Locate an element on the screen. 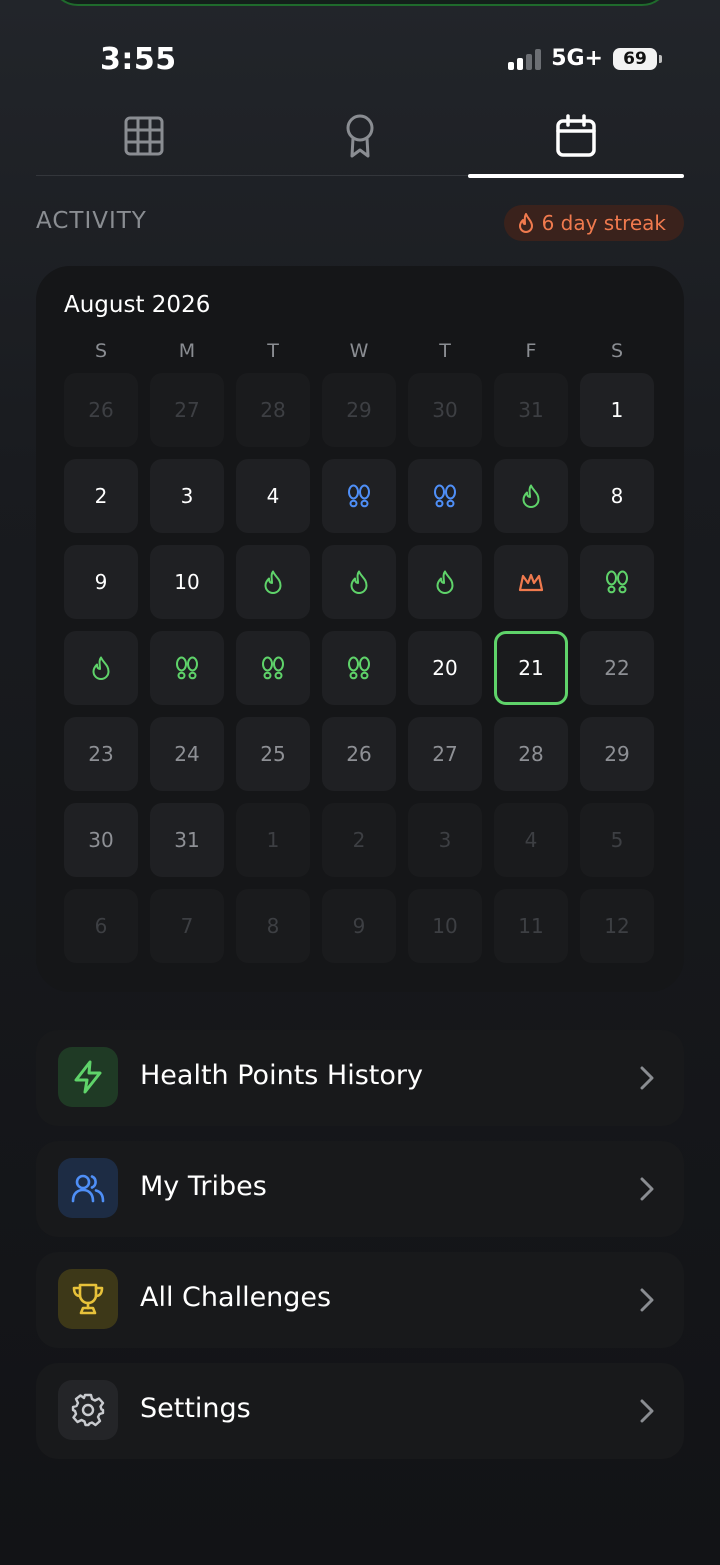  calendar-day: 12 is located at coordinates (617, 926).